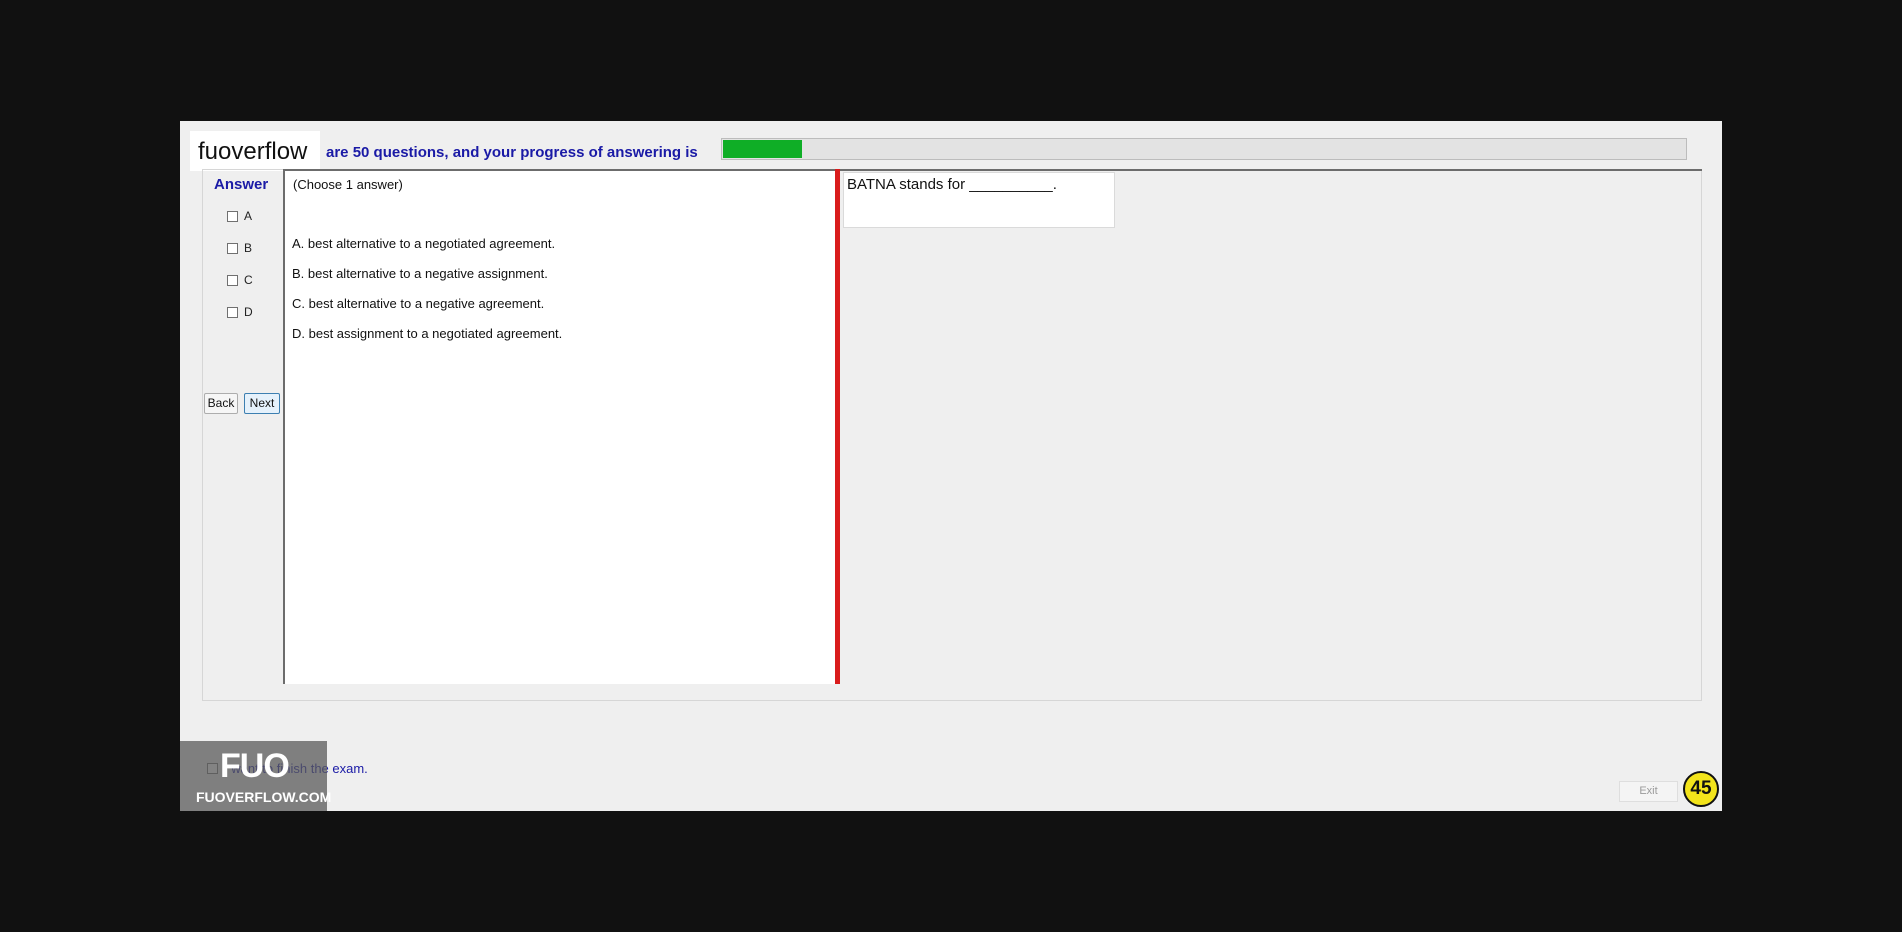  What do you see at coordinates (240, 312) in the screenshot?
I see `answer-option-d: D` at bounding box center [240, 312].